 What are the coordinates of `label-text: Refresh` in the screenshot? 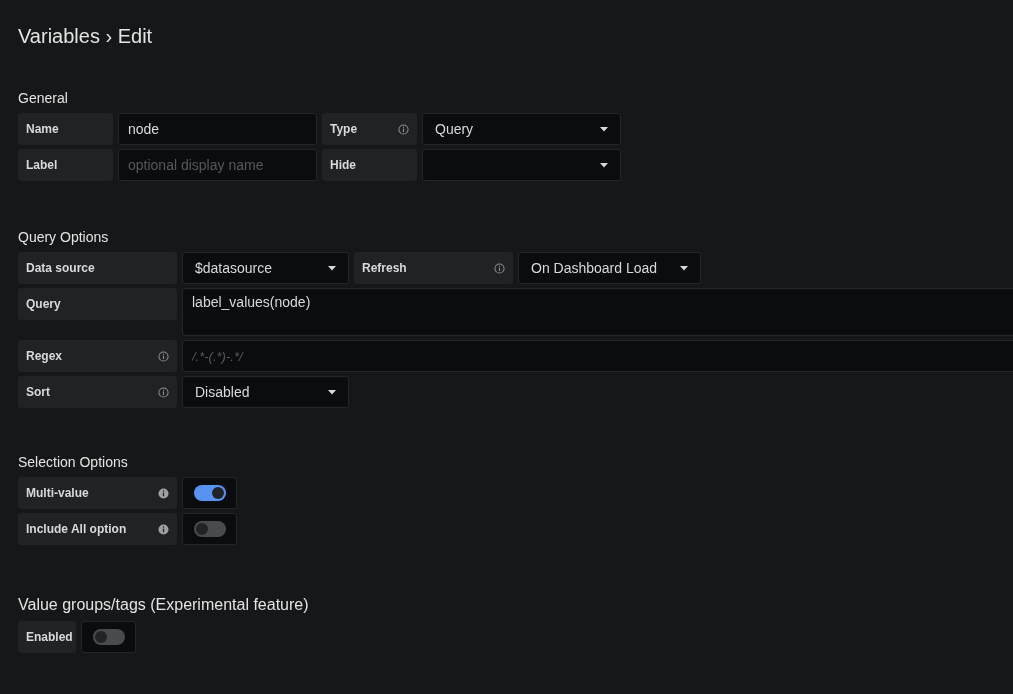 It's located at (384, 268).